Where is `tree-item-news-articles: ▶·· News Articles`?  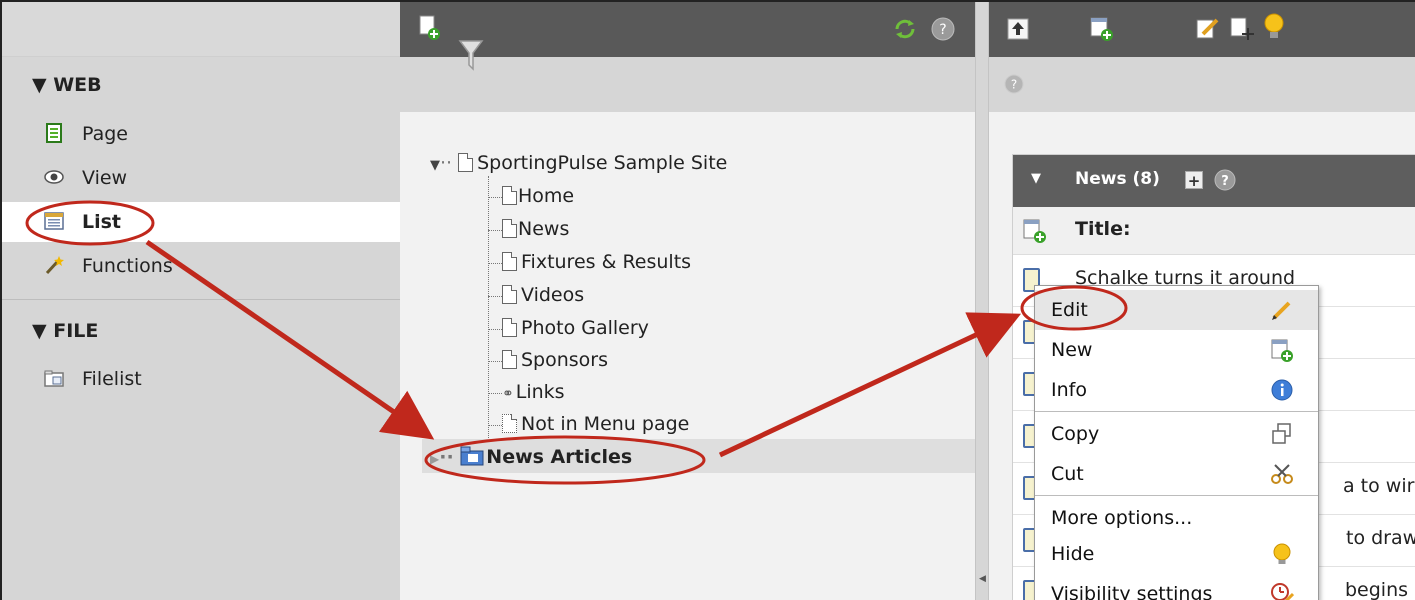
tree-item-news-articles: ▶·· News Articles is located at coordinates (531, 456).